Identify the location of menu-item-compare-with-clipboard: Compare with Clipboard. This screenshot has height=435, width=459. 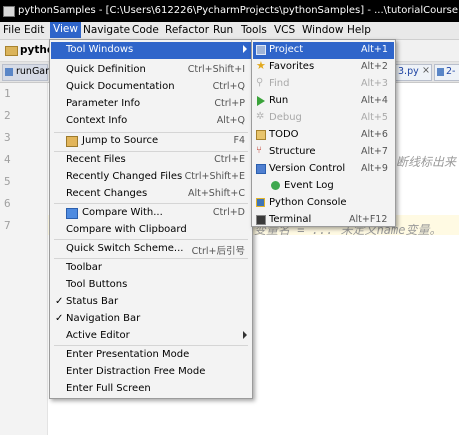
(151, 230).